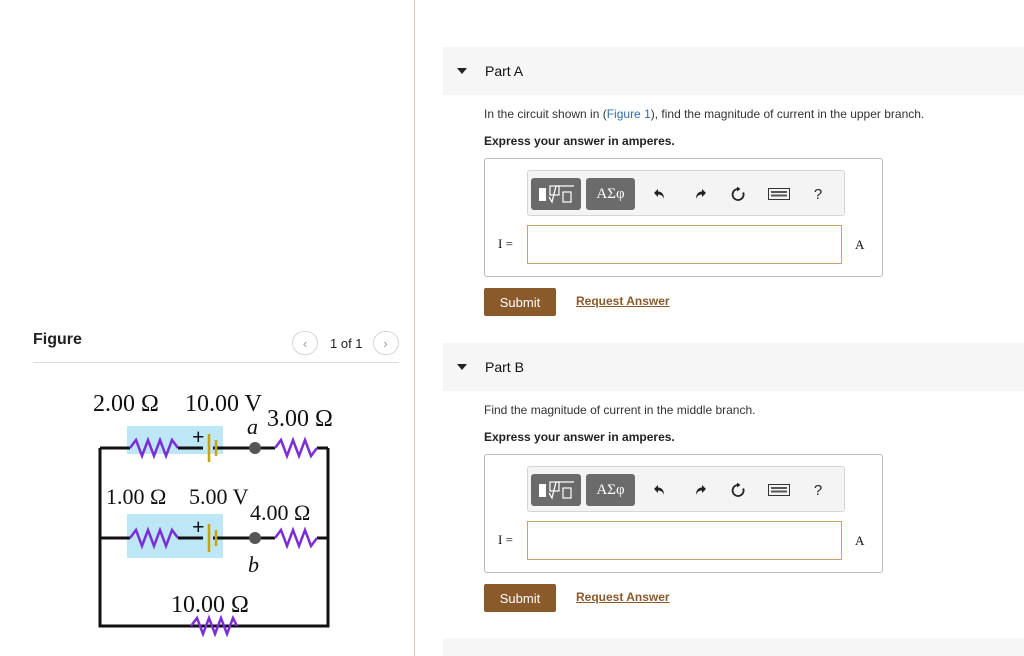 The width and height of the screenshot is (1024, 656). Describe the element at coordinates (296, 448) in the screenshot. I see `resistor-top-right` at that location.